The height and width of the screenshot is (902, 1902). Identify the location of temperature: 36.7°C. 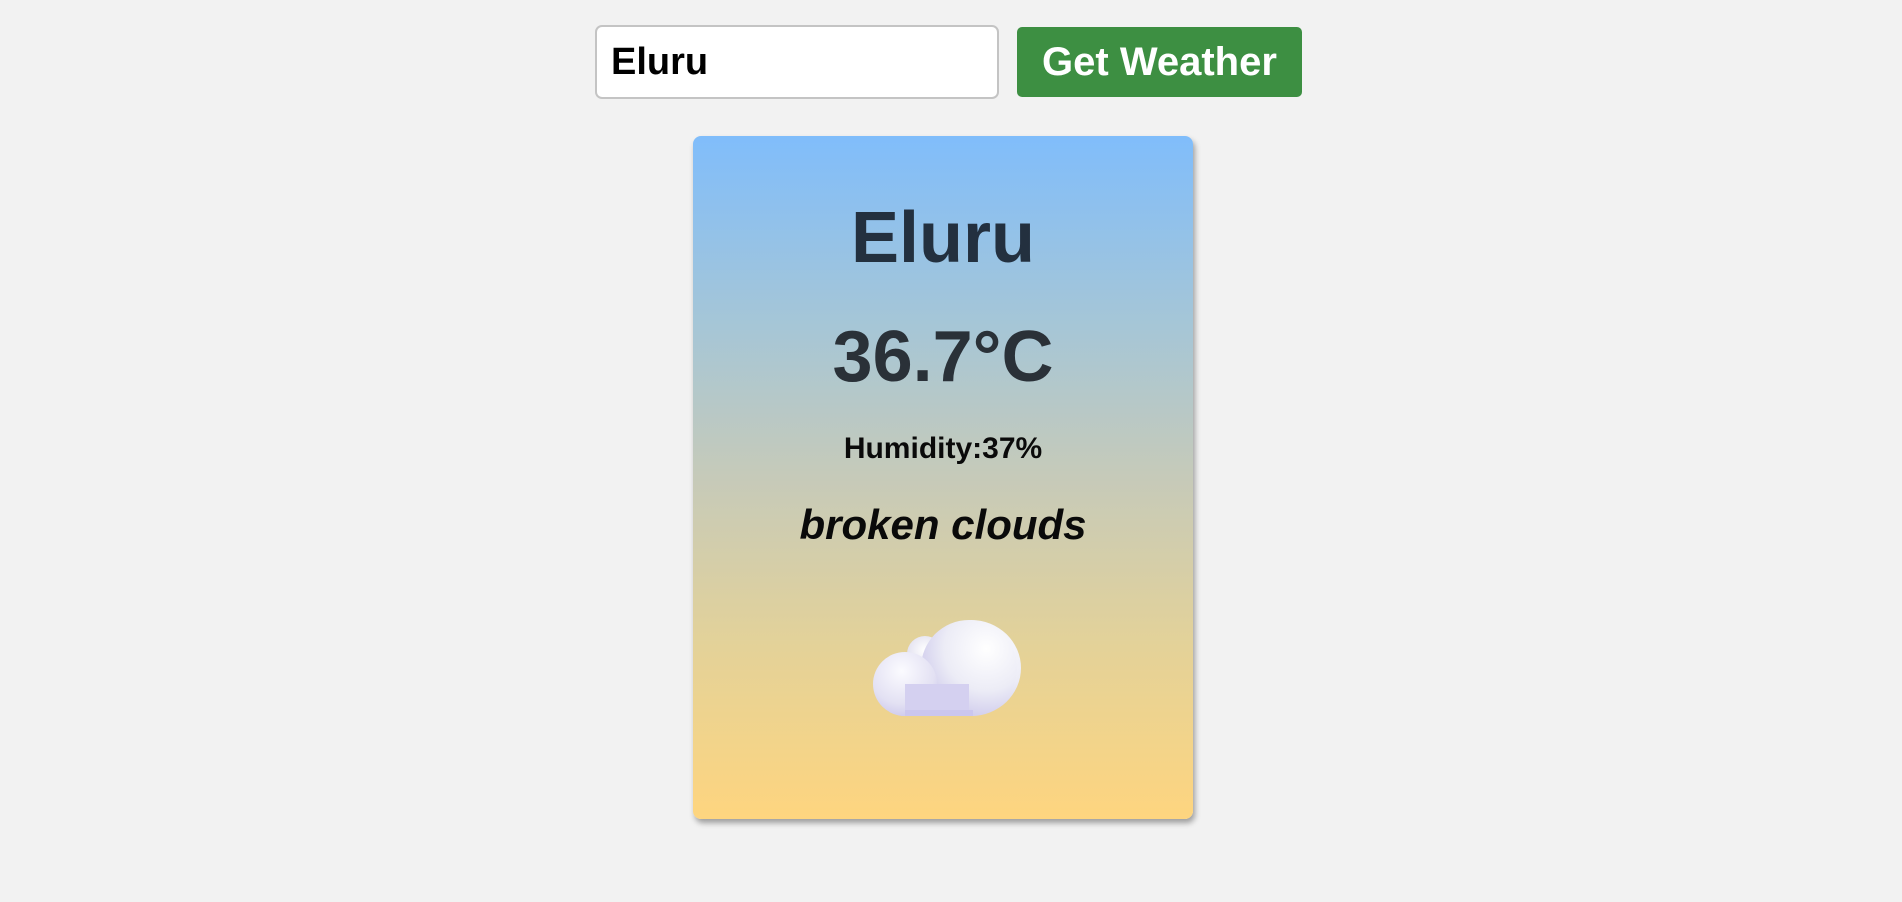
(943, 357).